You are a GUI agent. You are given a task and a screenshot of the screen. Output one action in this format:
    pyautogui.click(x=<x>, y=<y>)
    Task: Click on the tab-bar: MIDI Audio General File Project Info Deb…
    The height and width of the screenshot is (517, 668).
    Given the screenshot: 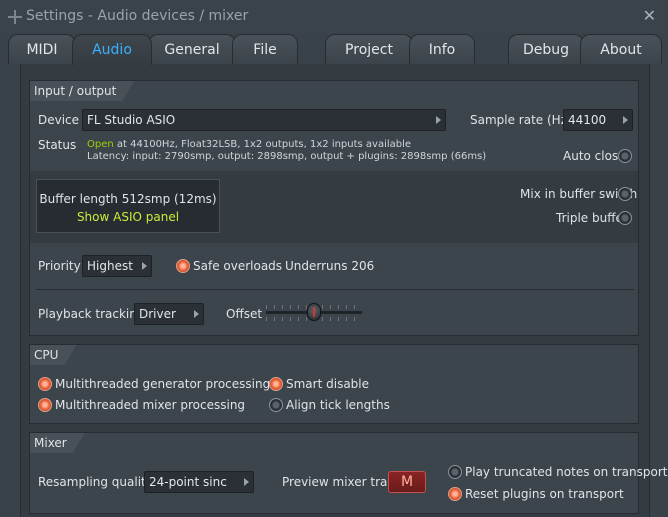 What is the action you would take?
    pyautogui.click(x=334, y=49)
    